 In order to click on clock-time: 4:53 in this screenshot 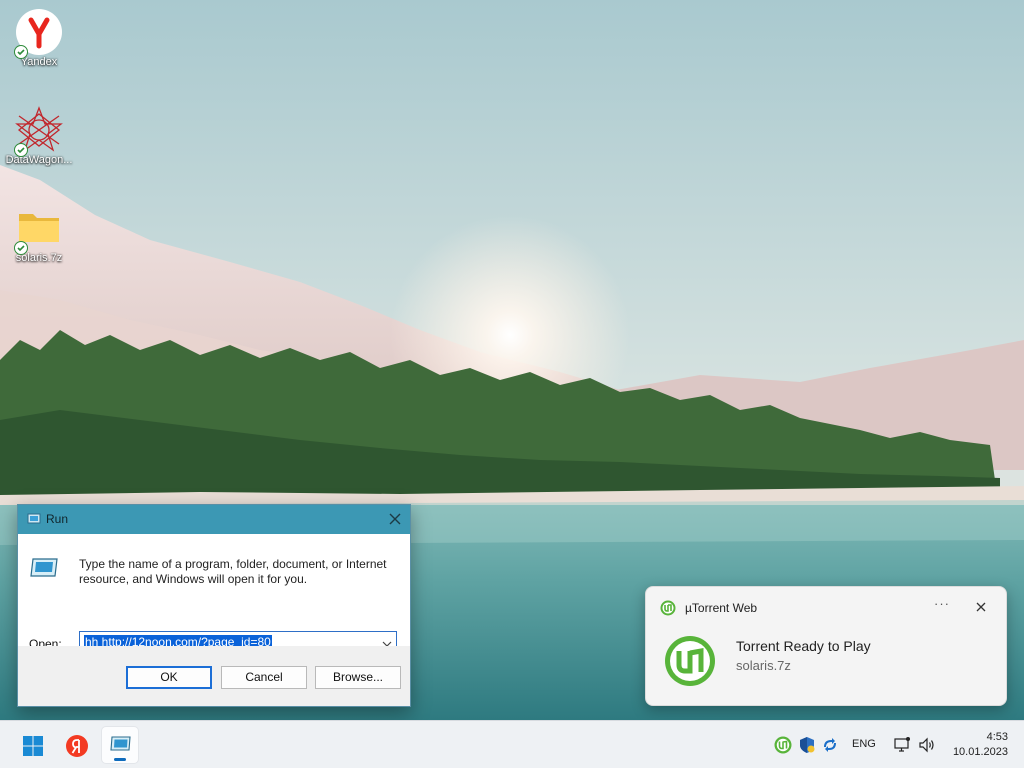, I will do `click(997, 737)`.